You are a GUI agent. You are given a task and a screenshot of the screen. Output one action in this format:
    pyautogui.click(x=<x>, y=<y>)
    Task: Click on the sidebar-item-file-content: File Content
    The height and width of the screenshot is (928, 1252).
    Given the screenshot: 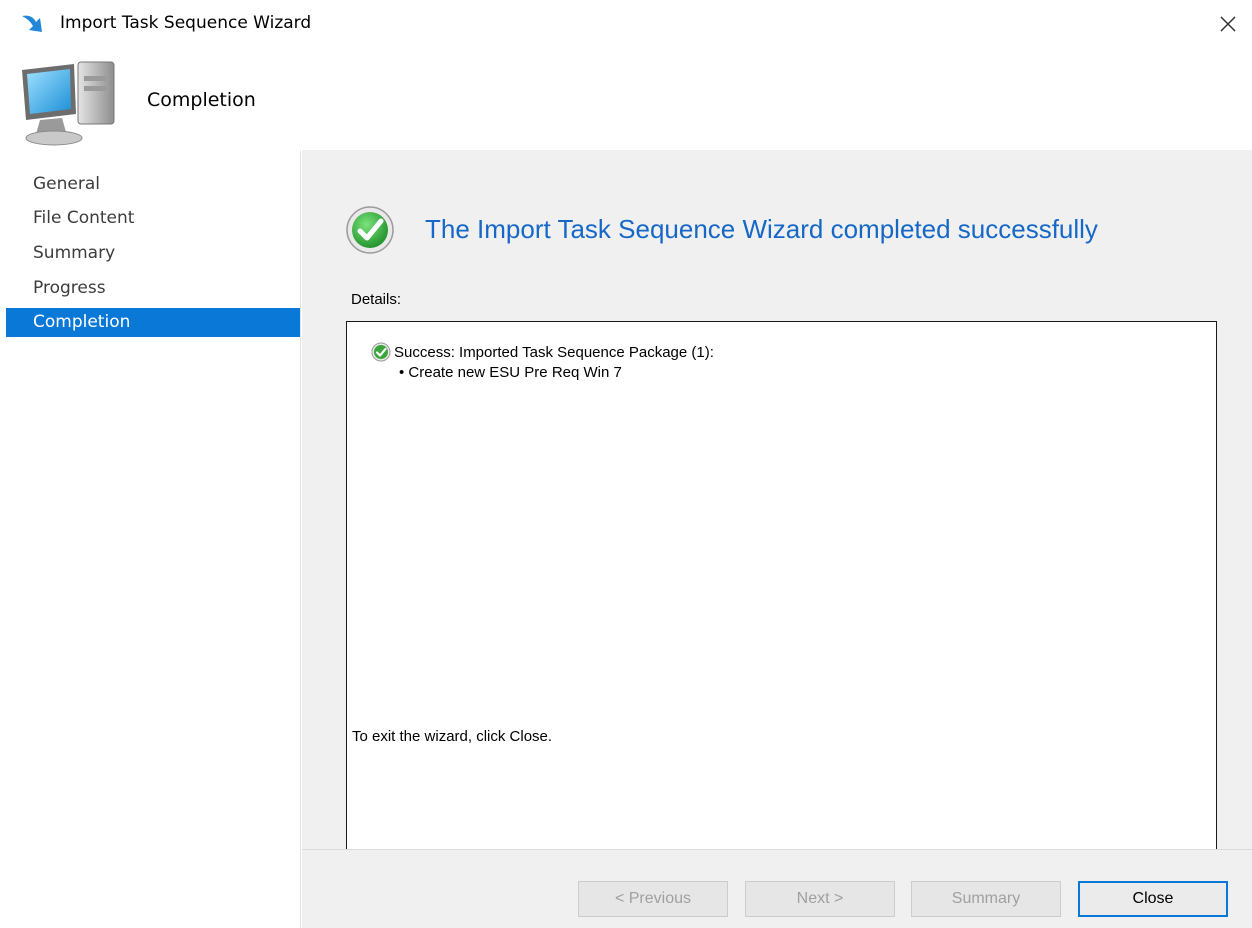 What is the action you would take?
    pyautogui.click(x=153, y=218)
    